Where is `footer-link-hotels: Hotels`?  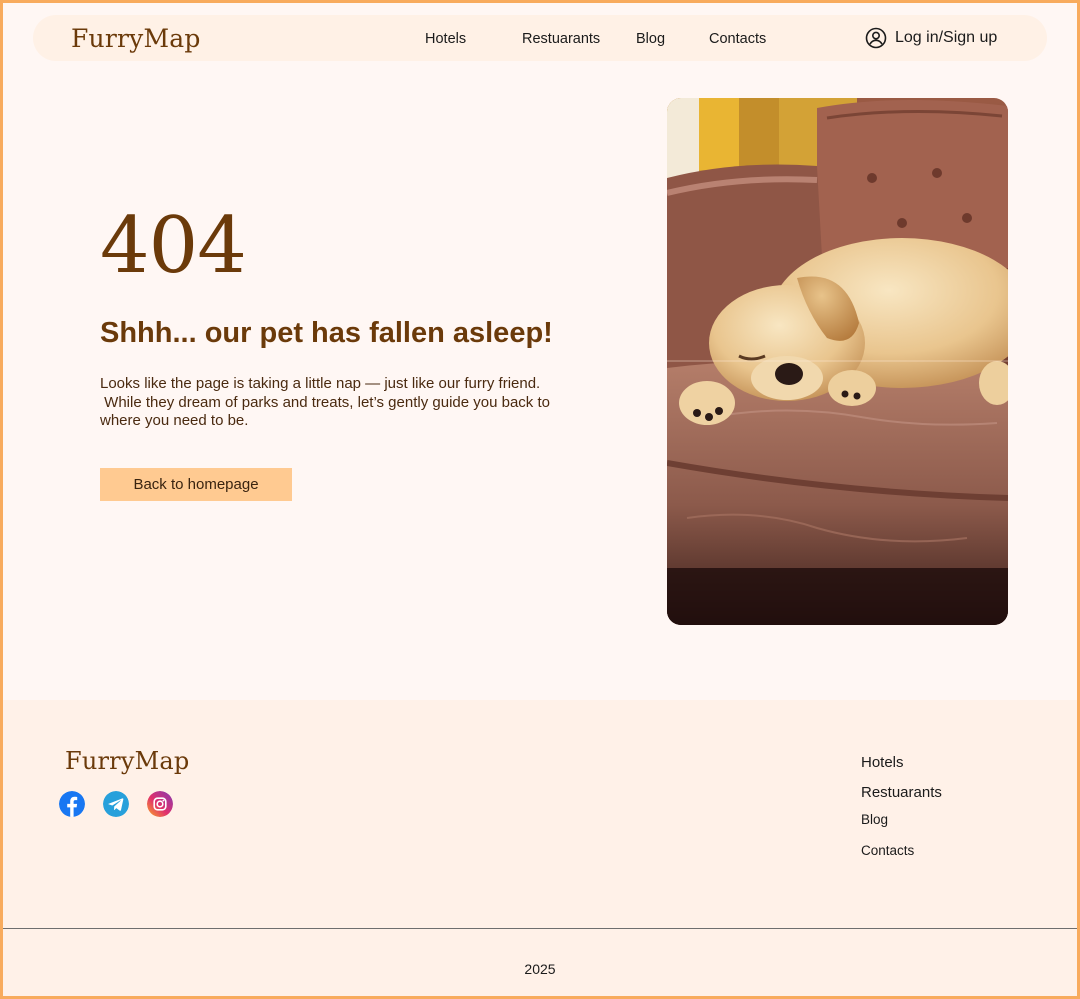 footer-link-hotels: Hotels is located at coordinates (882, 762).